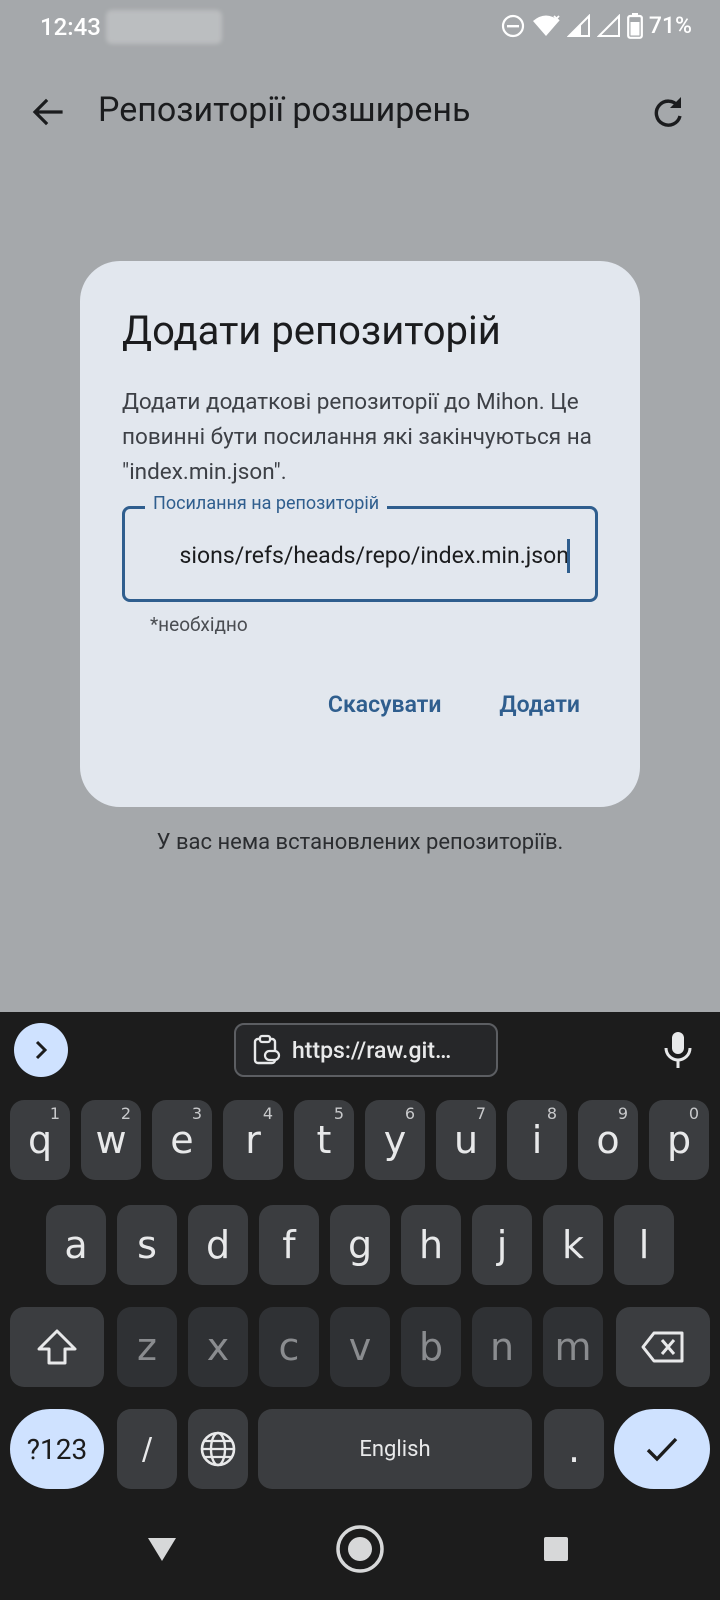  I want to click on wifi-icon, so click(546, 25).